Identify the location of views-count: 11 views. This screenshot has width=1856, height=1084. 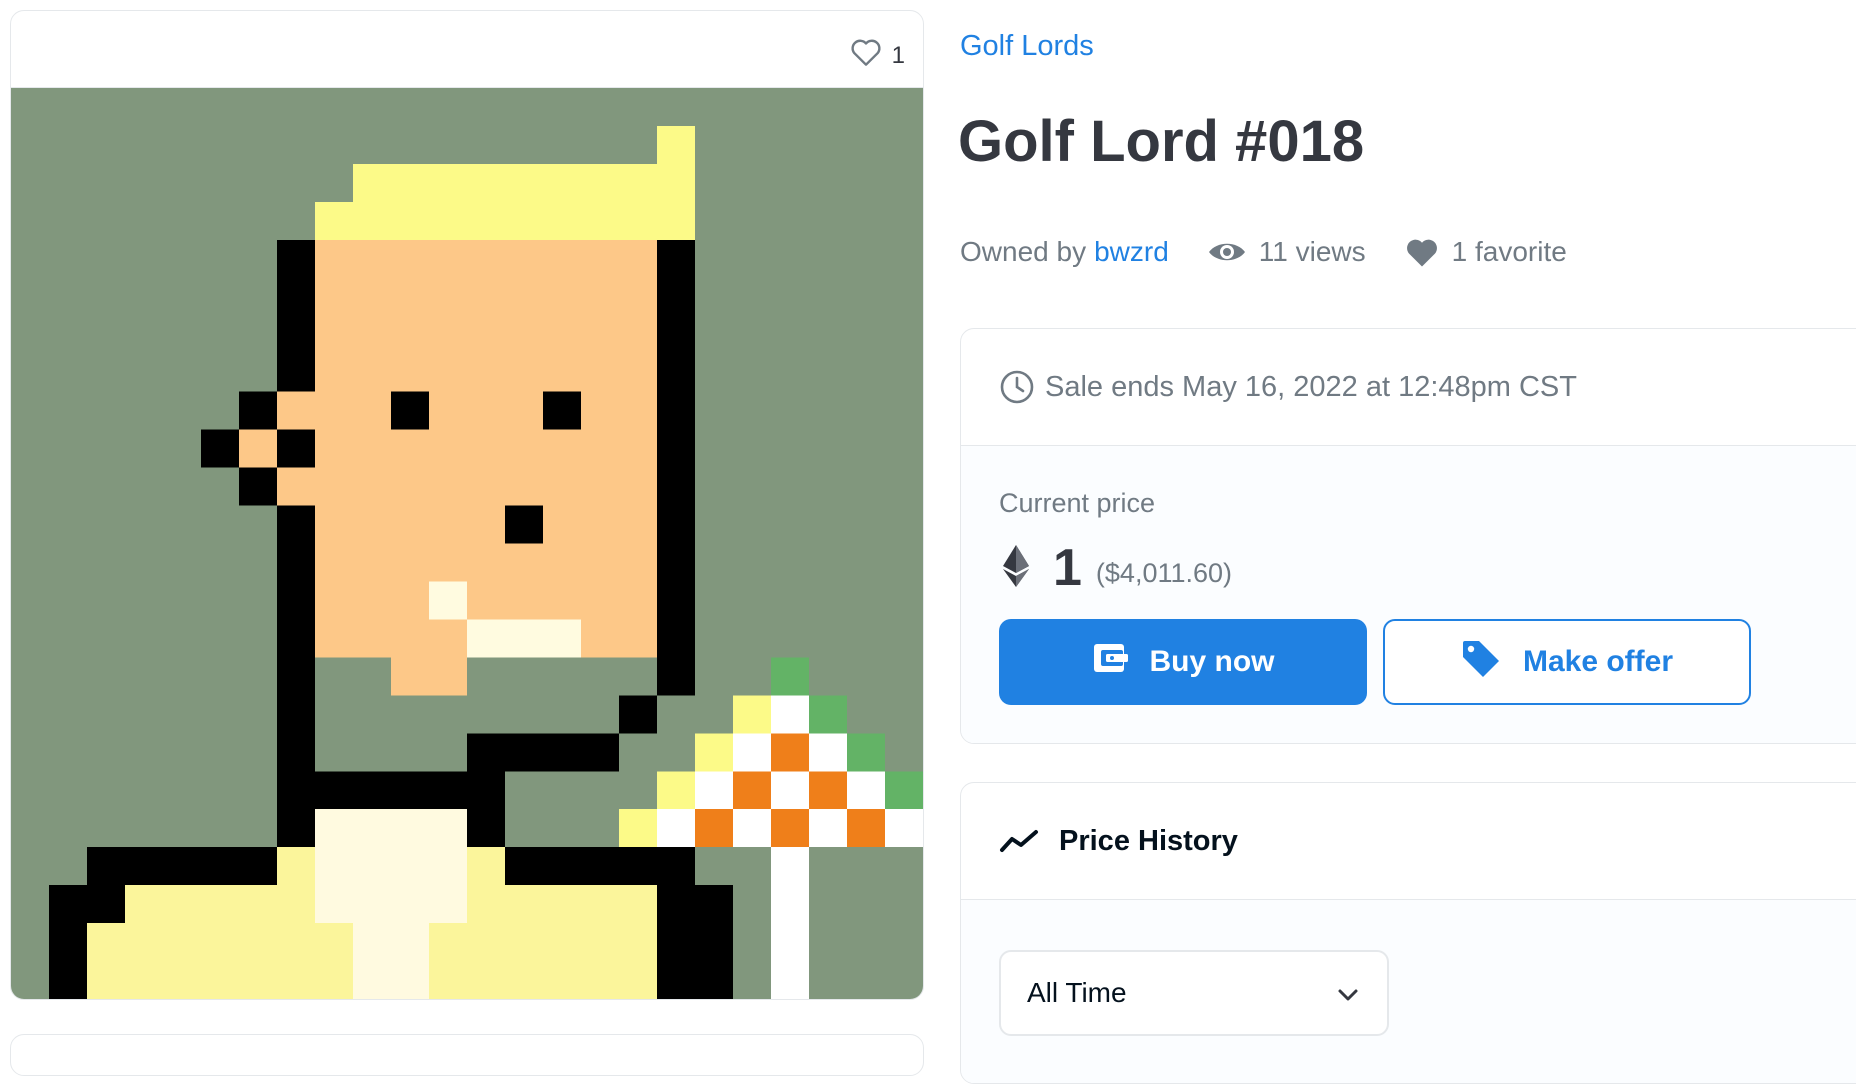
(1312, 251).